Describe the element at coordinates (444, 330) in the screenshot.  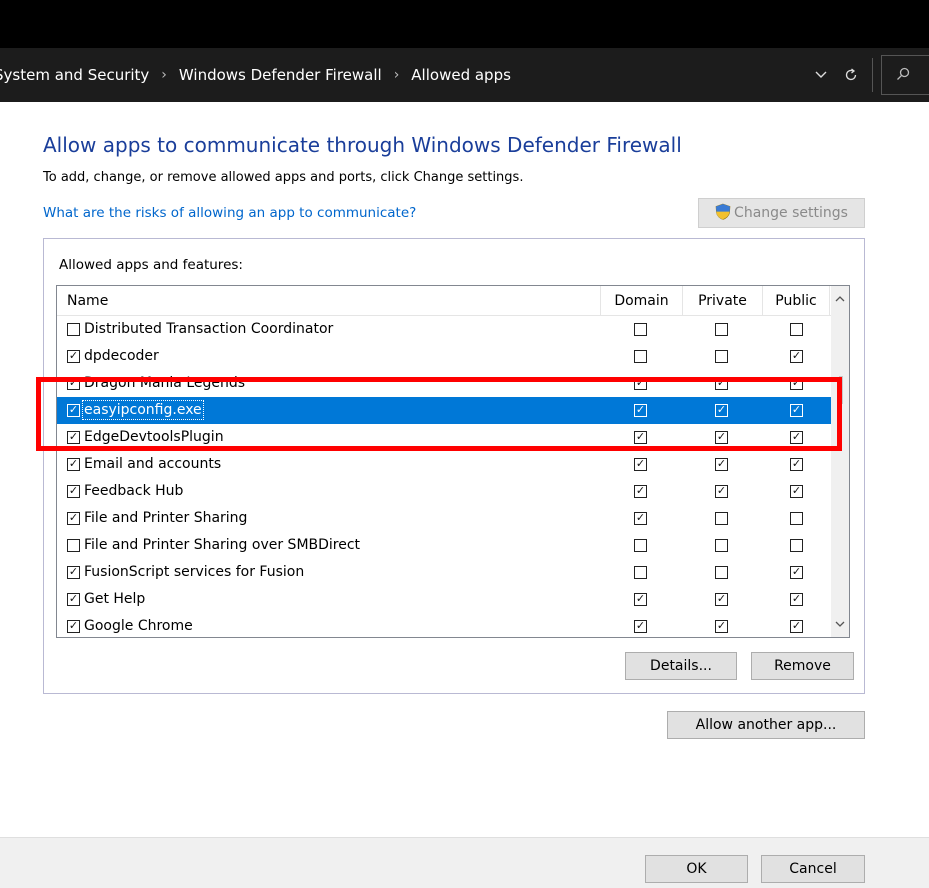
I see `list-item: Distributed Transaction Coordinator` at that location.